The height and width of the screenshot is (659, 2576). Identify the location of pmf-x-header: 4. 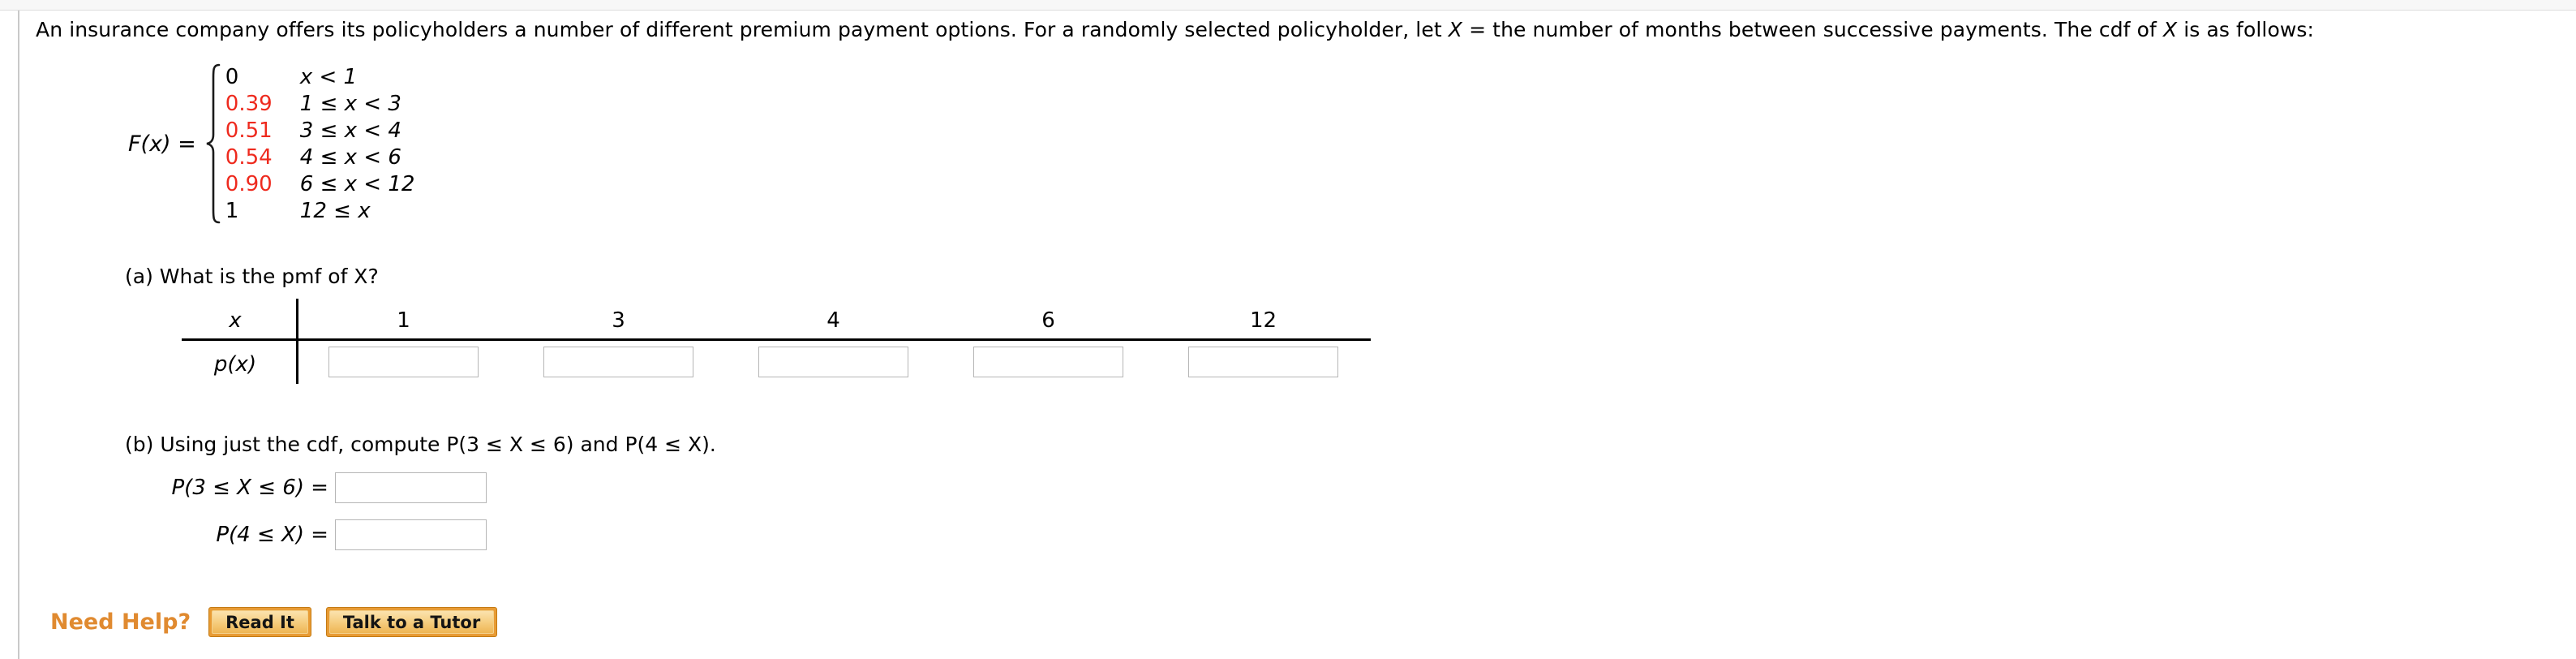
(833, 320).